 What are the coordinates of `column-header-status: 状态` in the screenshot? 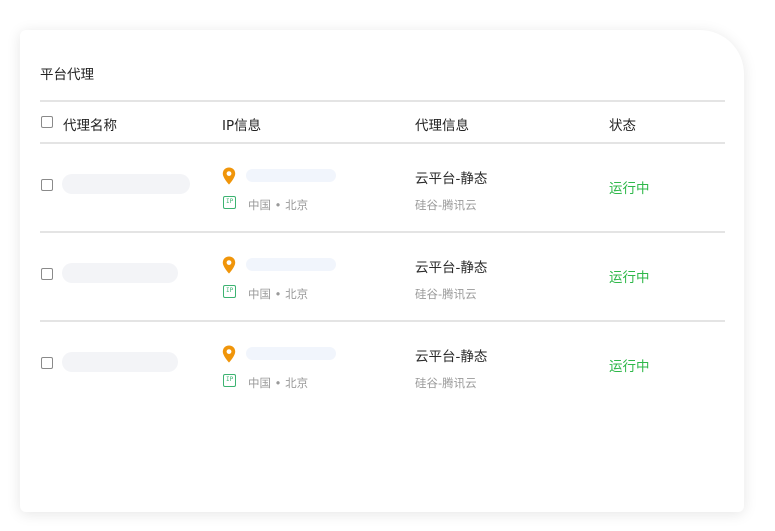 It's located at (622, 126).